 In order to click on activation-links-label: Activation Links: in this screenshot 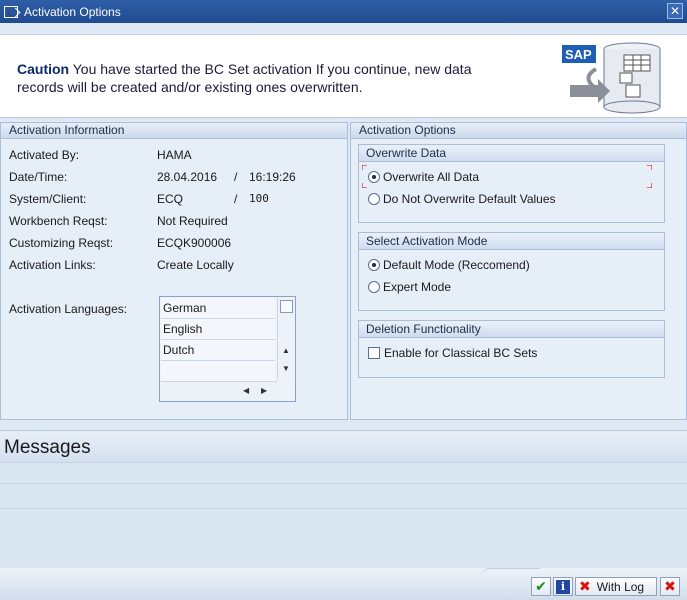, I will do `click(52, 265)`.